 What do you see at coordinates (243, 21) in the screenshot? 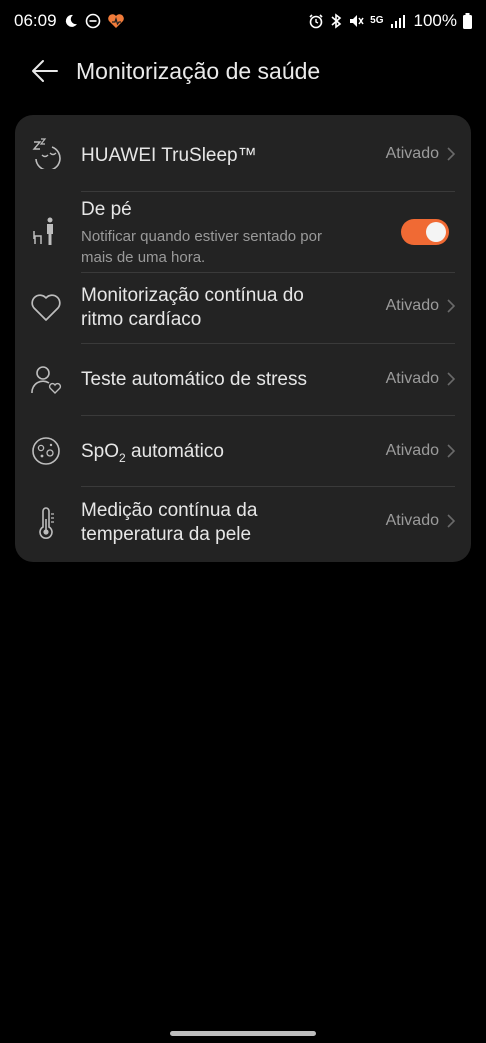
I see `status-bar: 06:09 5G 100%` at bounding box center [243, 21].